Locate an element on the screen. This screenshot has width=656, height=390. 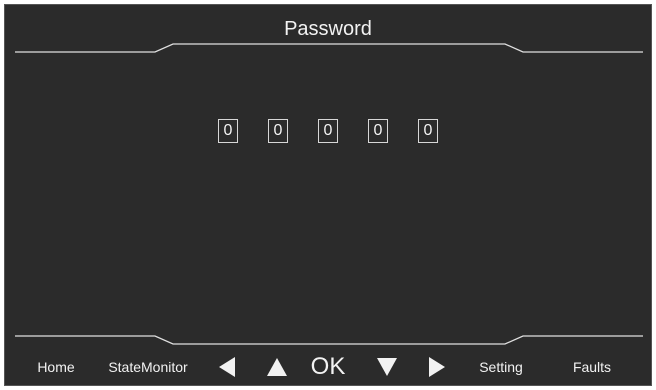
triangle-right-icon is located at coordinates (437, 367).